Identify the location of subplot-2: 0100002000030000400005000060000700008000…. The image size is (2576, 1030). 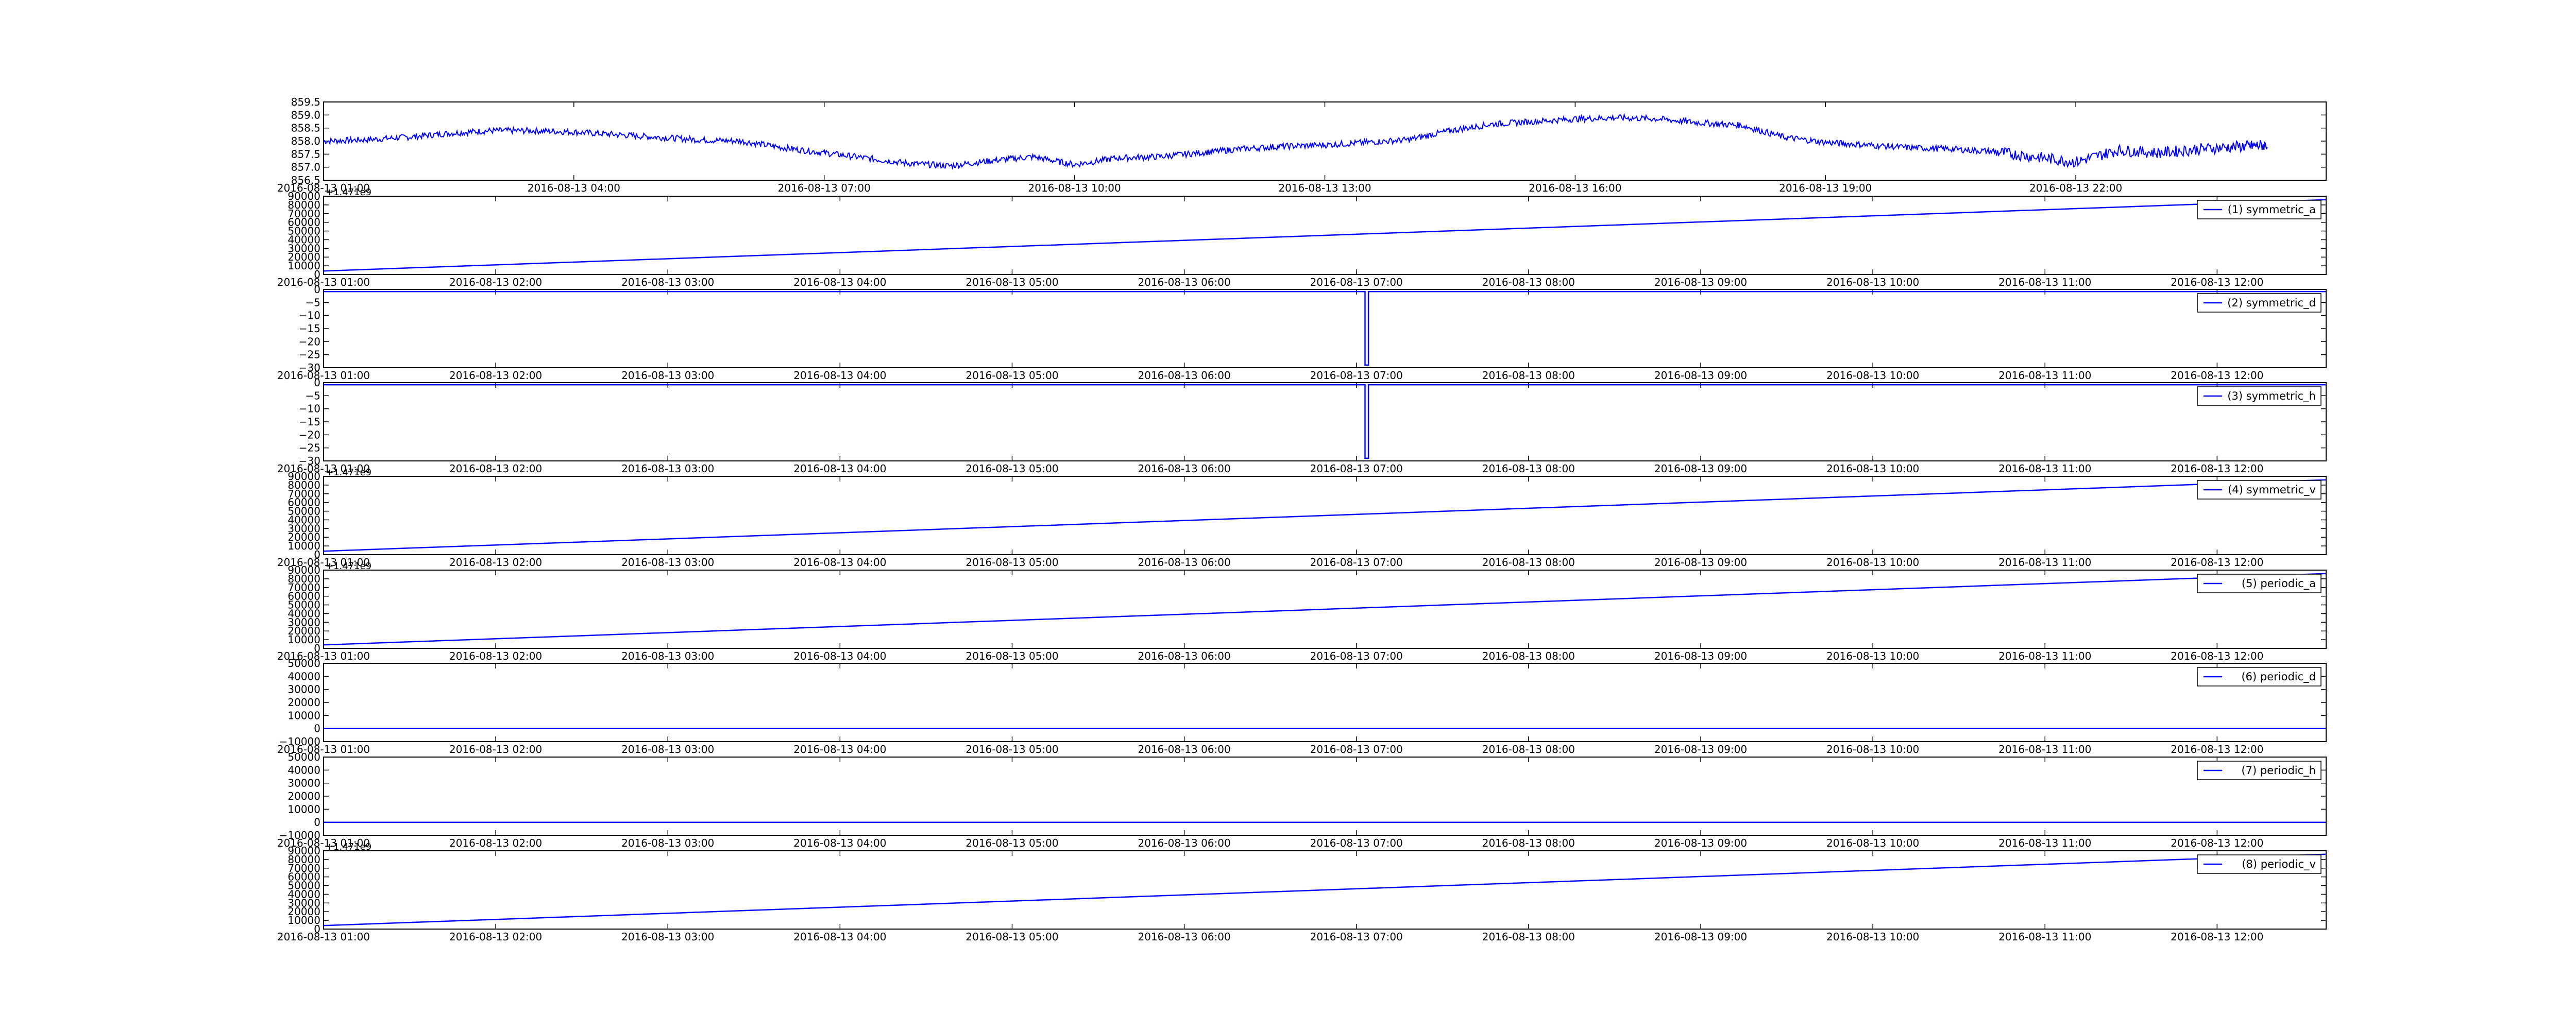
(1302, 238).